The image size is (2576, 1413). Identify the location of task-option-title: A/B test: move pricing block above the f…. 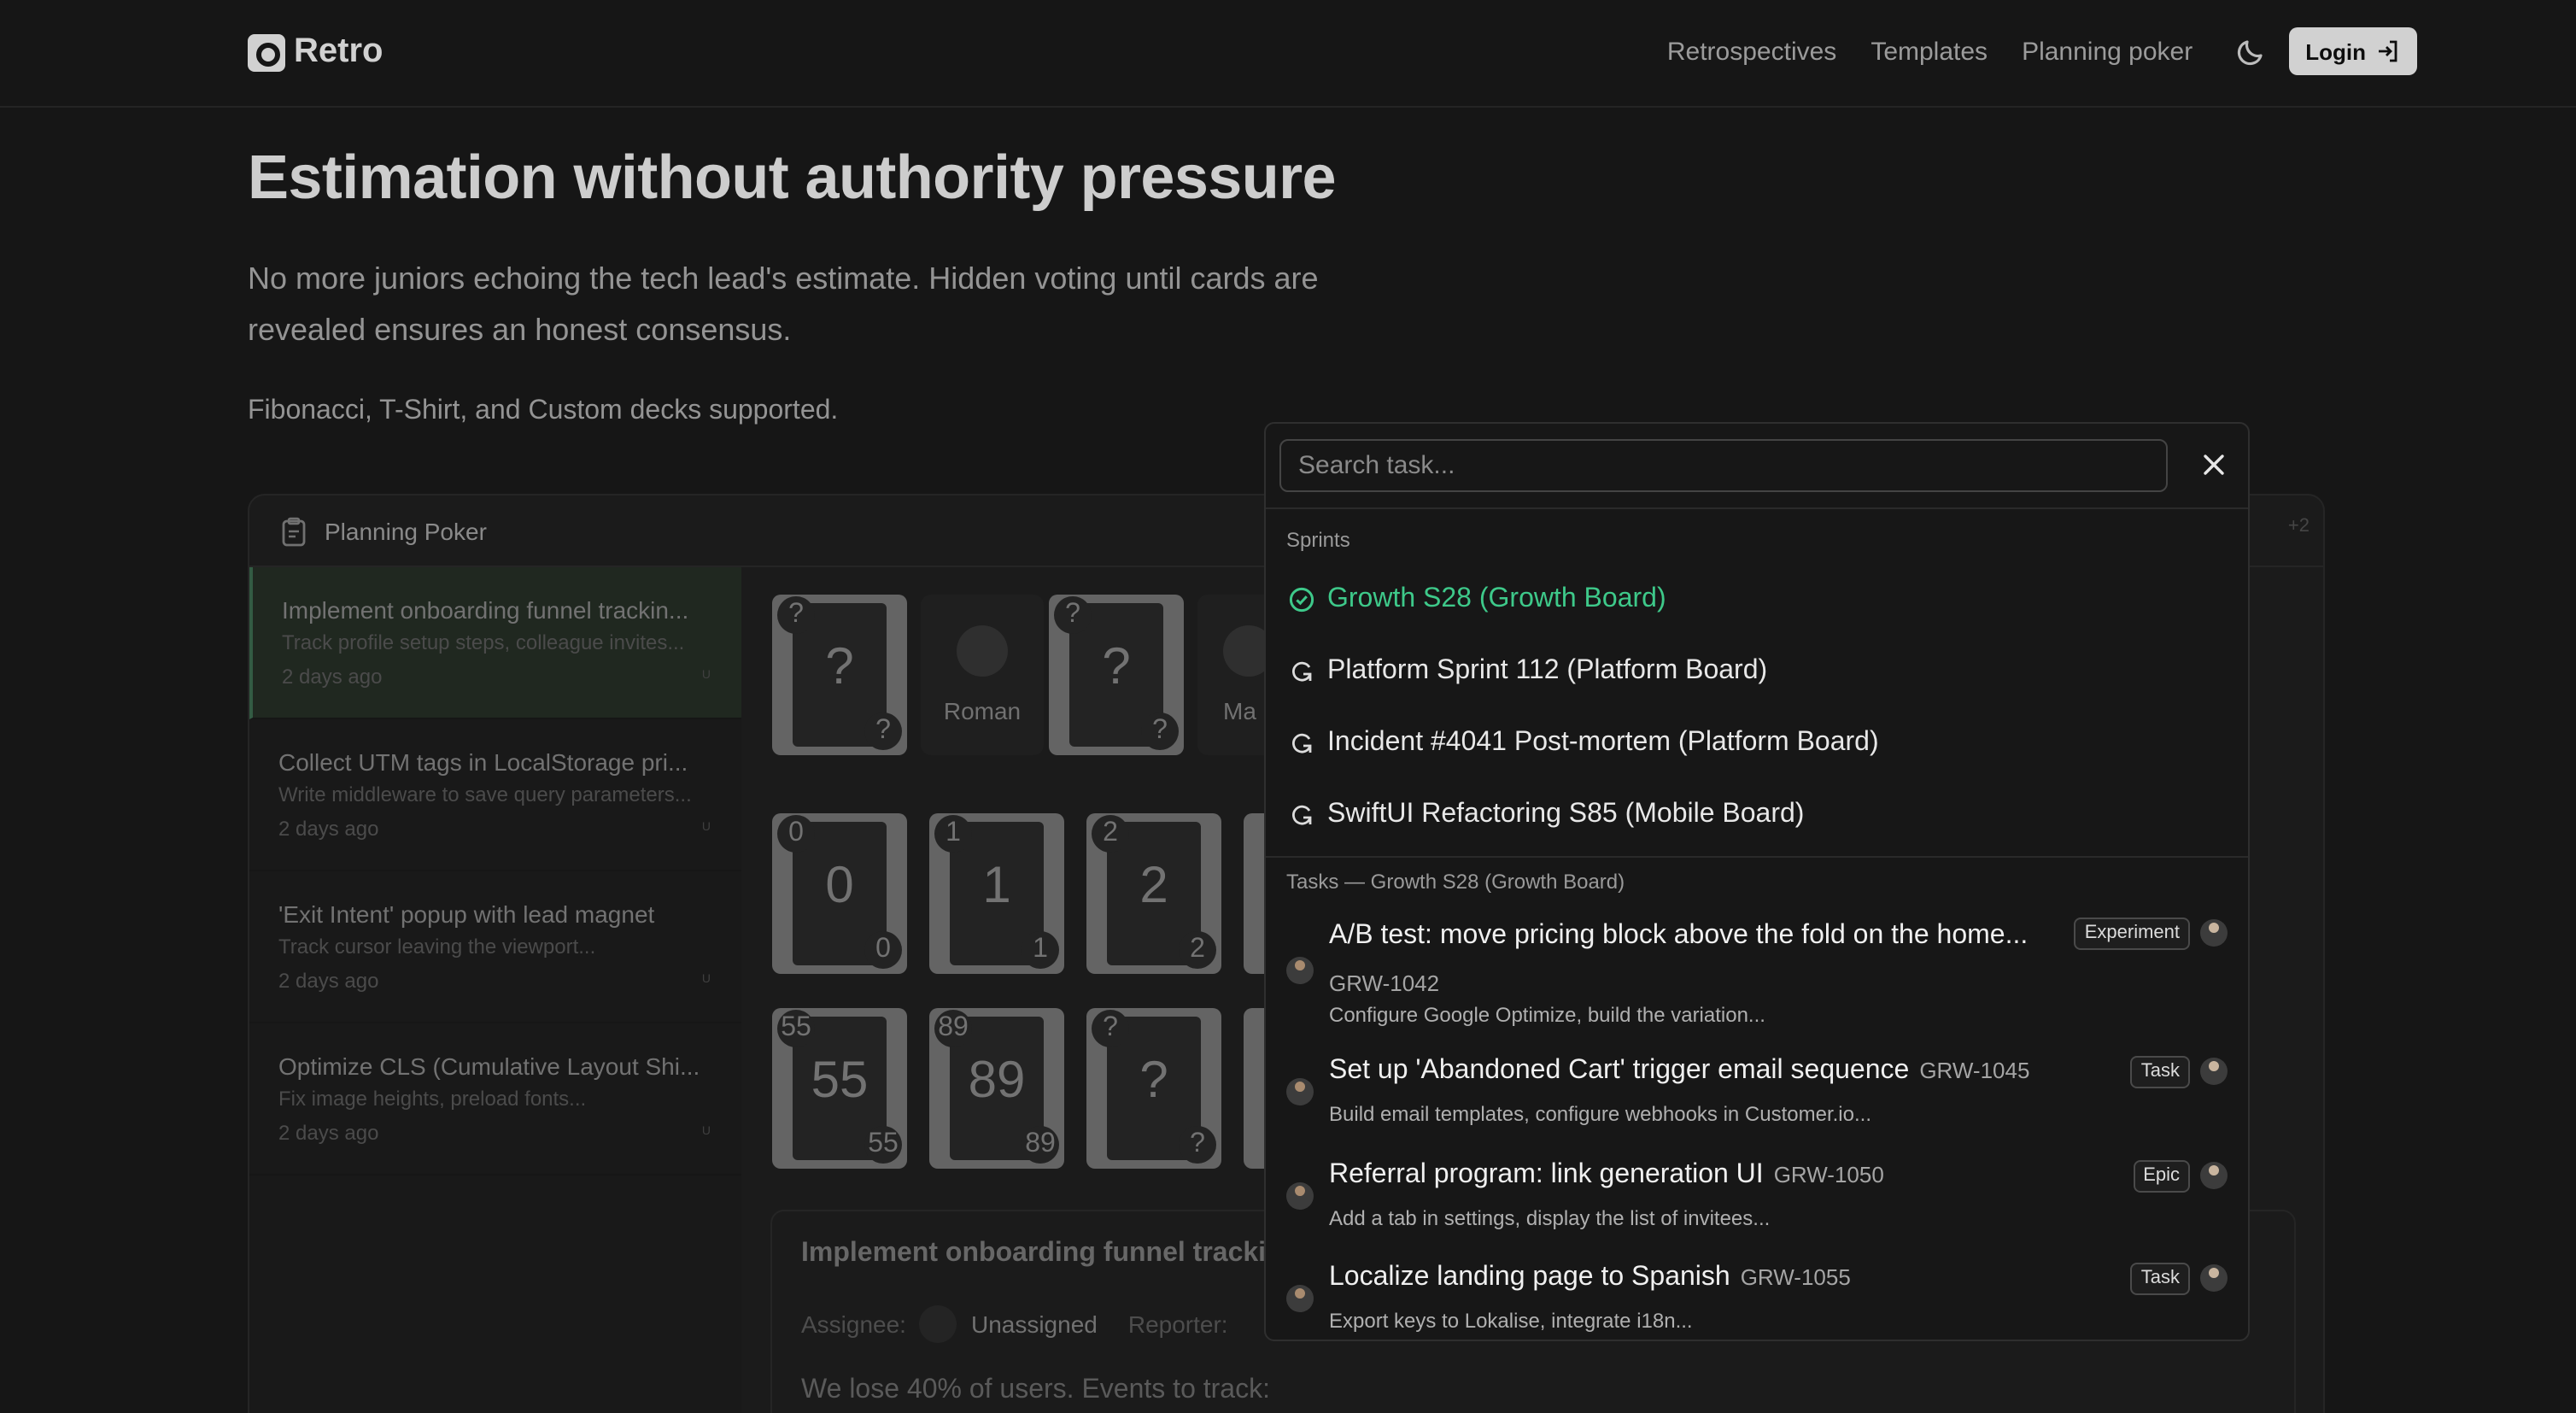
(1679, 935).